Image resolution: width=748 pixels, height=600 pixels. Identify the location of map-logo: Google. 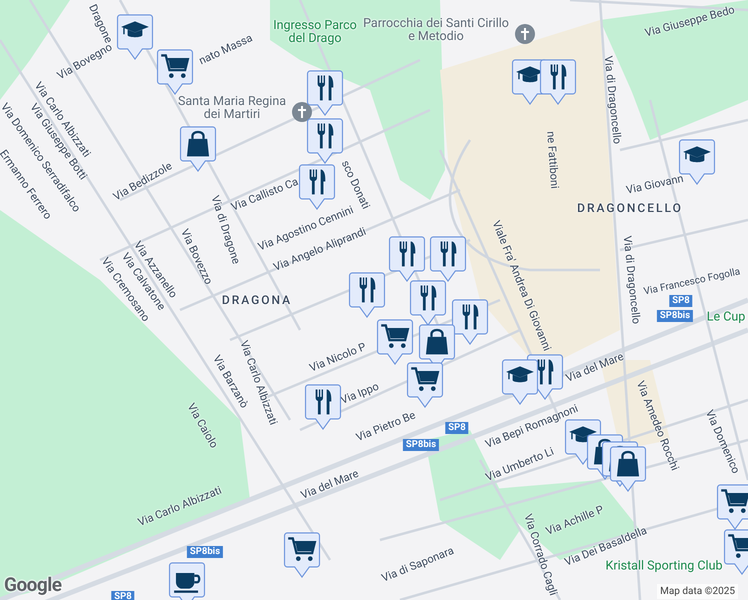
(33, 585).